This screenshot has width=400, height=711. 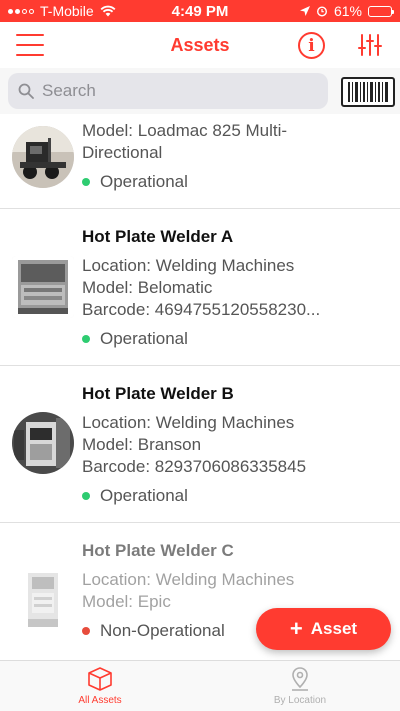 What do you see at coordinates (304, 11) in the screenshot?
I see `location-arrow-icon` at bounding box center [304, 11].